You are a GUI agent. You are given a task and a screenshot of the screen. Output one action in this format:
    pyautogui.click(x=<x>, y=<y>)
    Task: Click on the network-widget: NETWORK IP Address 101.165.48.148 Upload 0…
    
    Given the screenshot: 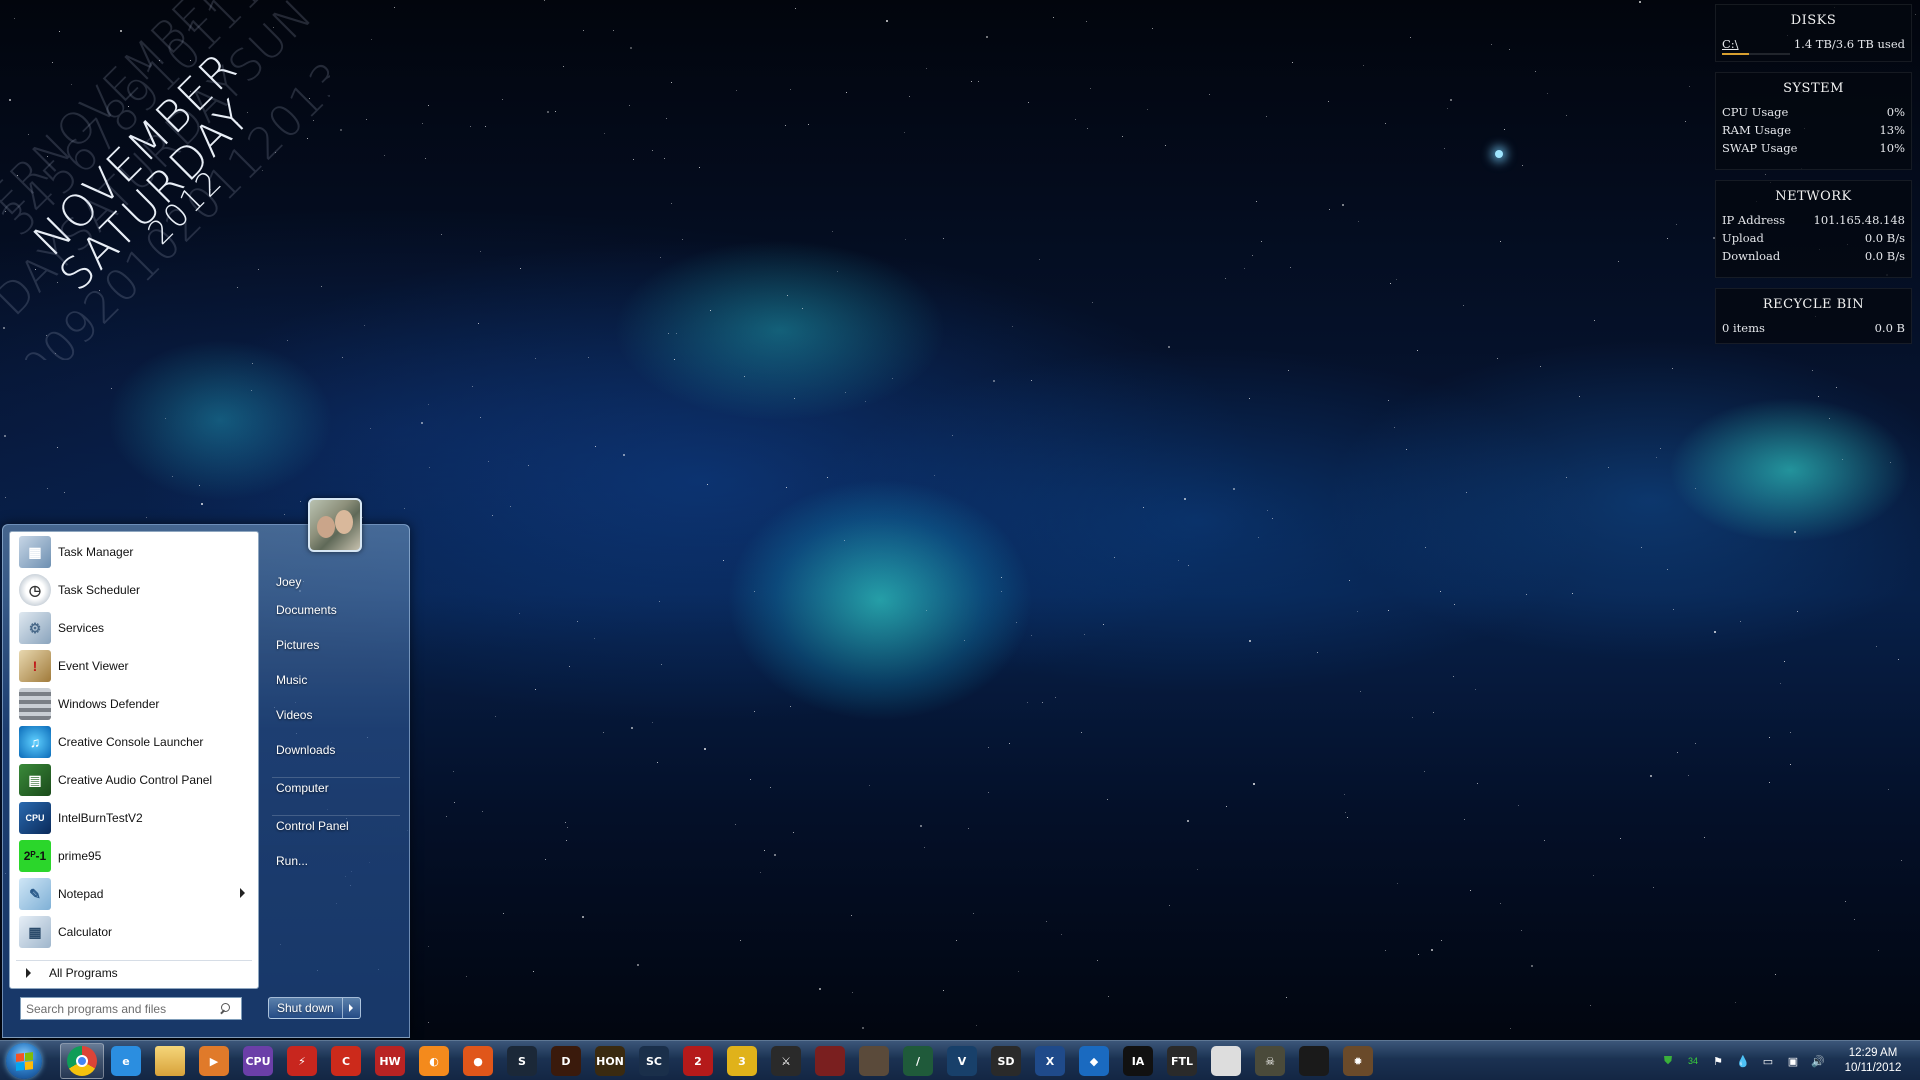 What is the action you would take?
    pyautogui.click(x=1813, y=229)
    